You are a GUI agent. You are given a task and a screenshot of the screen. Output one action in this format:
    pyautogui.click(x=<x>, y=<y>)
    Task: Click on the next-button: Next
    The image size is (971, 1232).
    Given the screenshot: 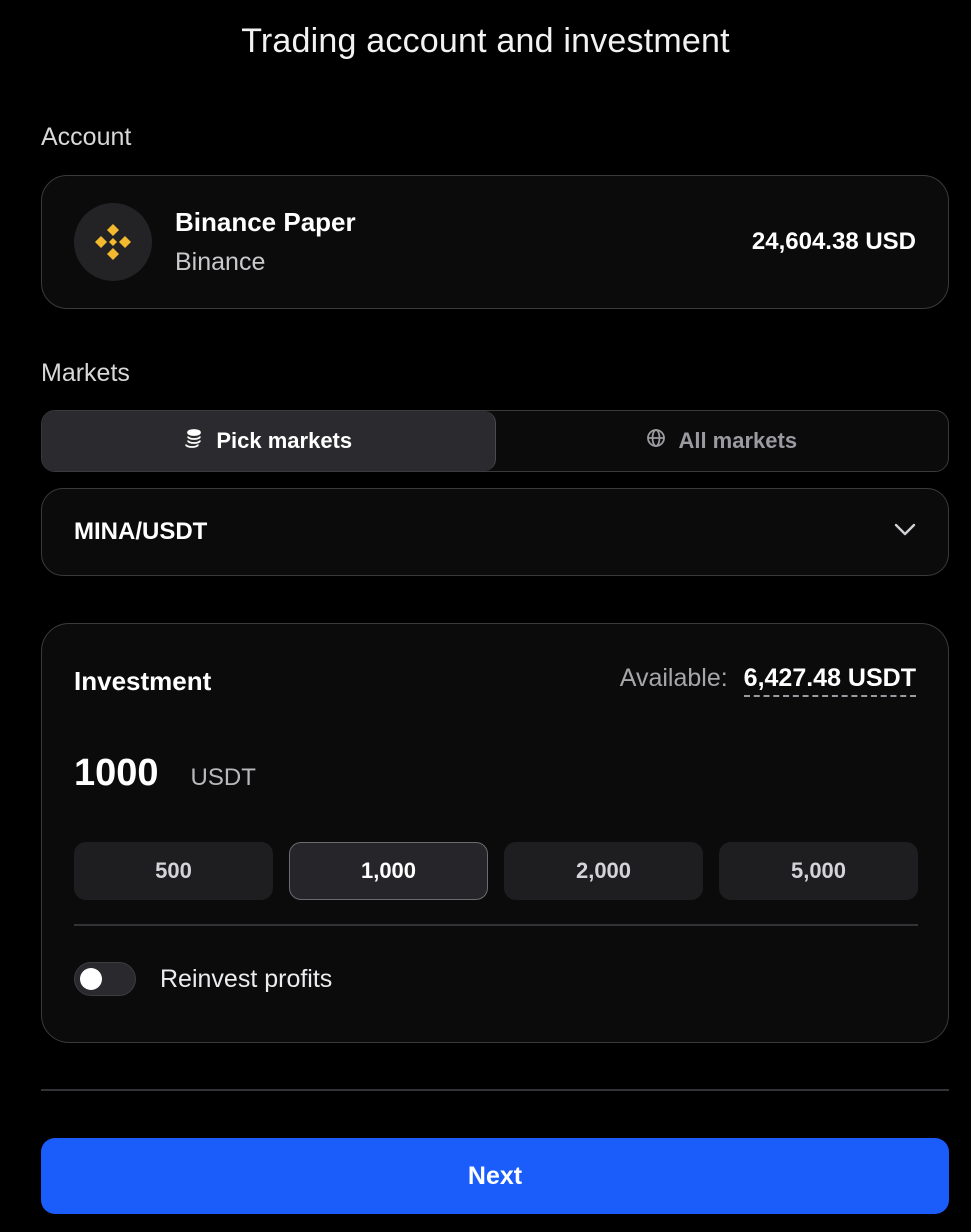 What is the action you would take?
    pyautogui.click(x=495, y=1176)
    